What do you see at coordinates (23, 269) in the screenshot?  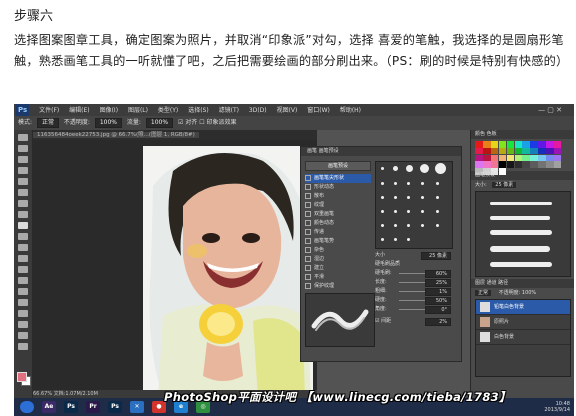 I see `blur-tool-icon` at bounding box center [23, 269].